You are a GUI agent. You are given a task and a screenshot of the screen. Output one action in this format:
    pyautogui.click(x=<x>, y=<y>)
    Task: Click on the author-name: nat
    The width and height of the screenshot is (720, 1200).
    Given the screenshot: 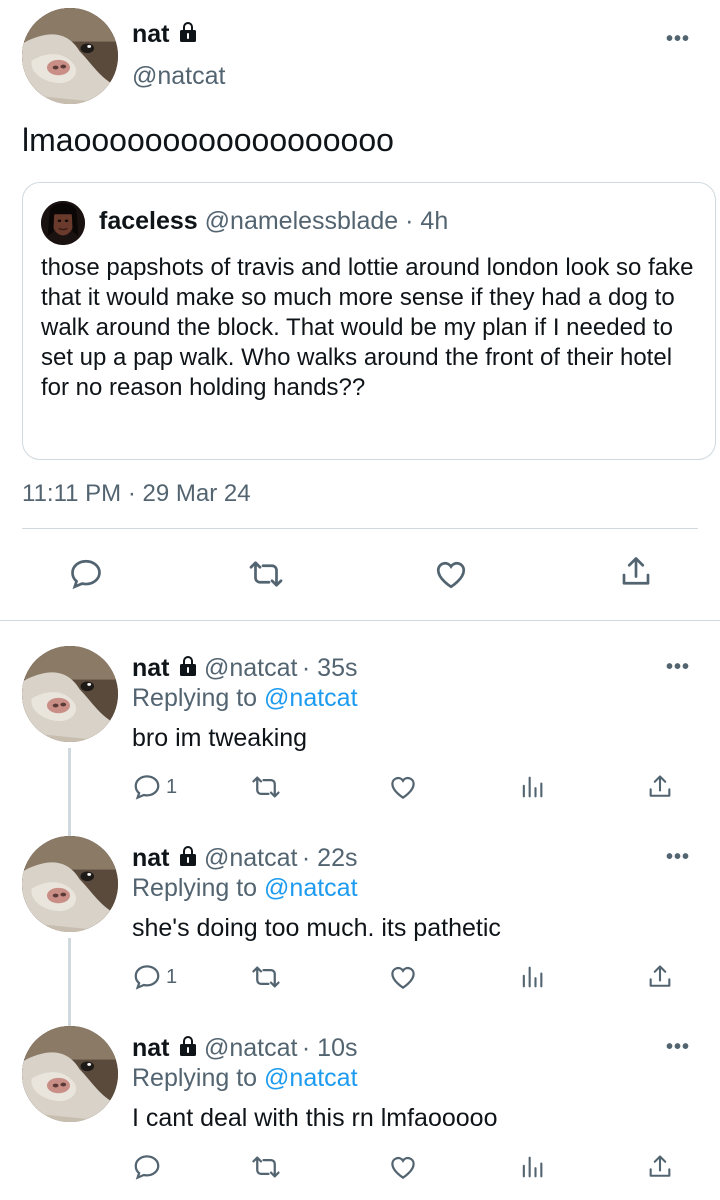 What is the action you would take?
    pyautogui.click(x=151, y=34)
    